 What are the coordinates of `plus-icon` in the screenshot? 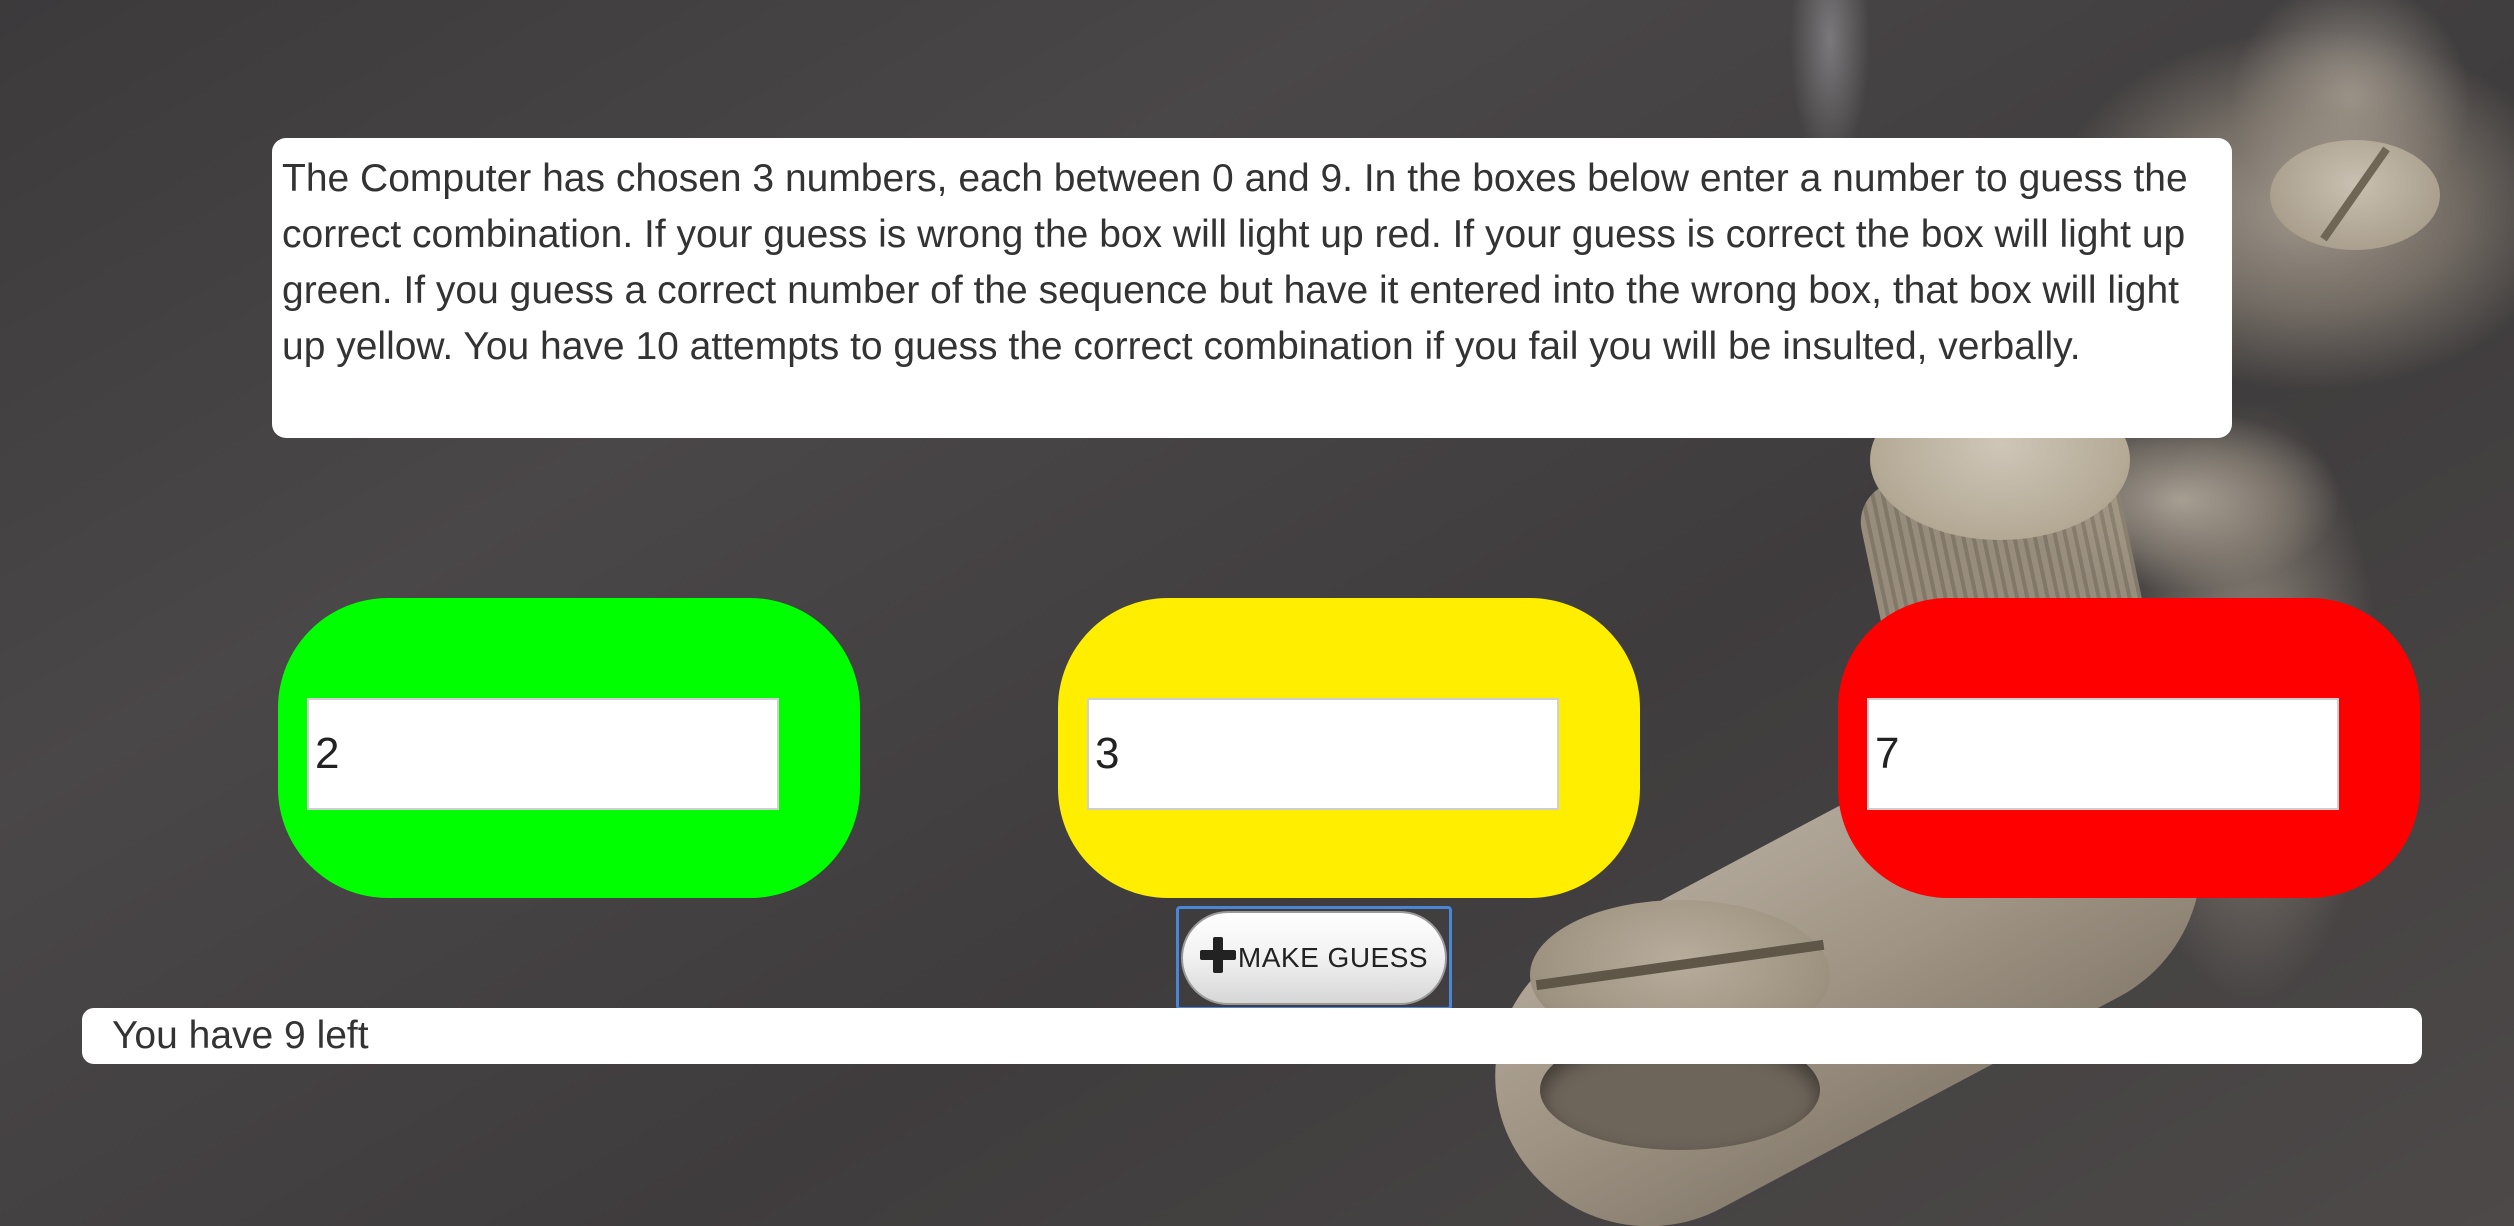 It's located at (1217, 955).